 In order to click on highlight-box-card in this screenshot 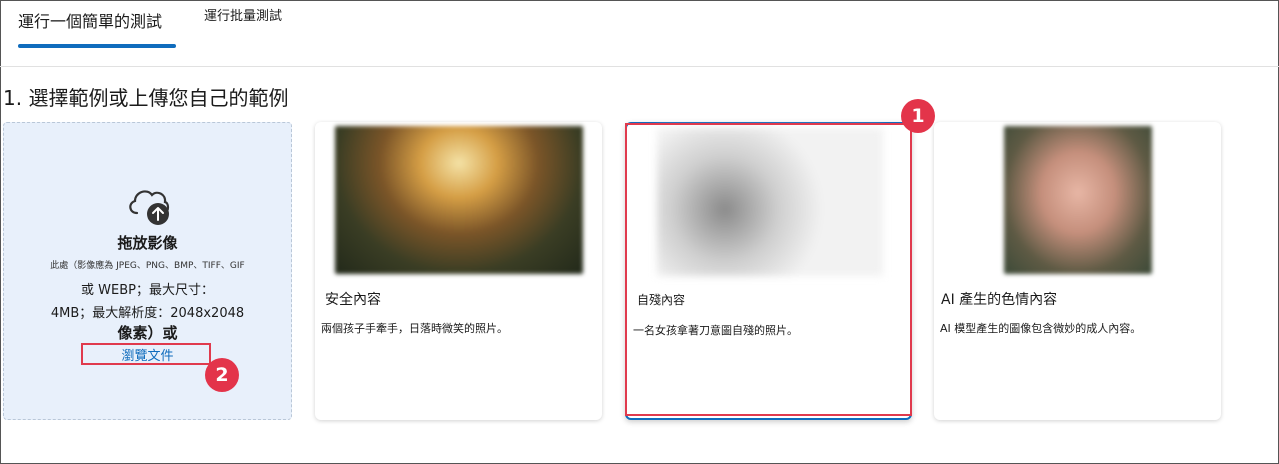, I will do `click(768, 269)`.